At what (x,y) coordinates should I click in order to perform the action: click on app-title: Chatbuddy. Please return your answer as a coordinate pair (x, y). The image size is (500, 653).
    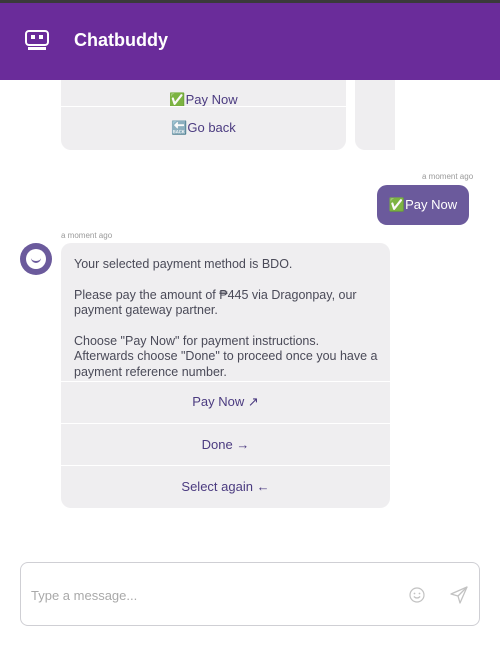
    Looking at the image, I should click on (121, 40).